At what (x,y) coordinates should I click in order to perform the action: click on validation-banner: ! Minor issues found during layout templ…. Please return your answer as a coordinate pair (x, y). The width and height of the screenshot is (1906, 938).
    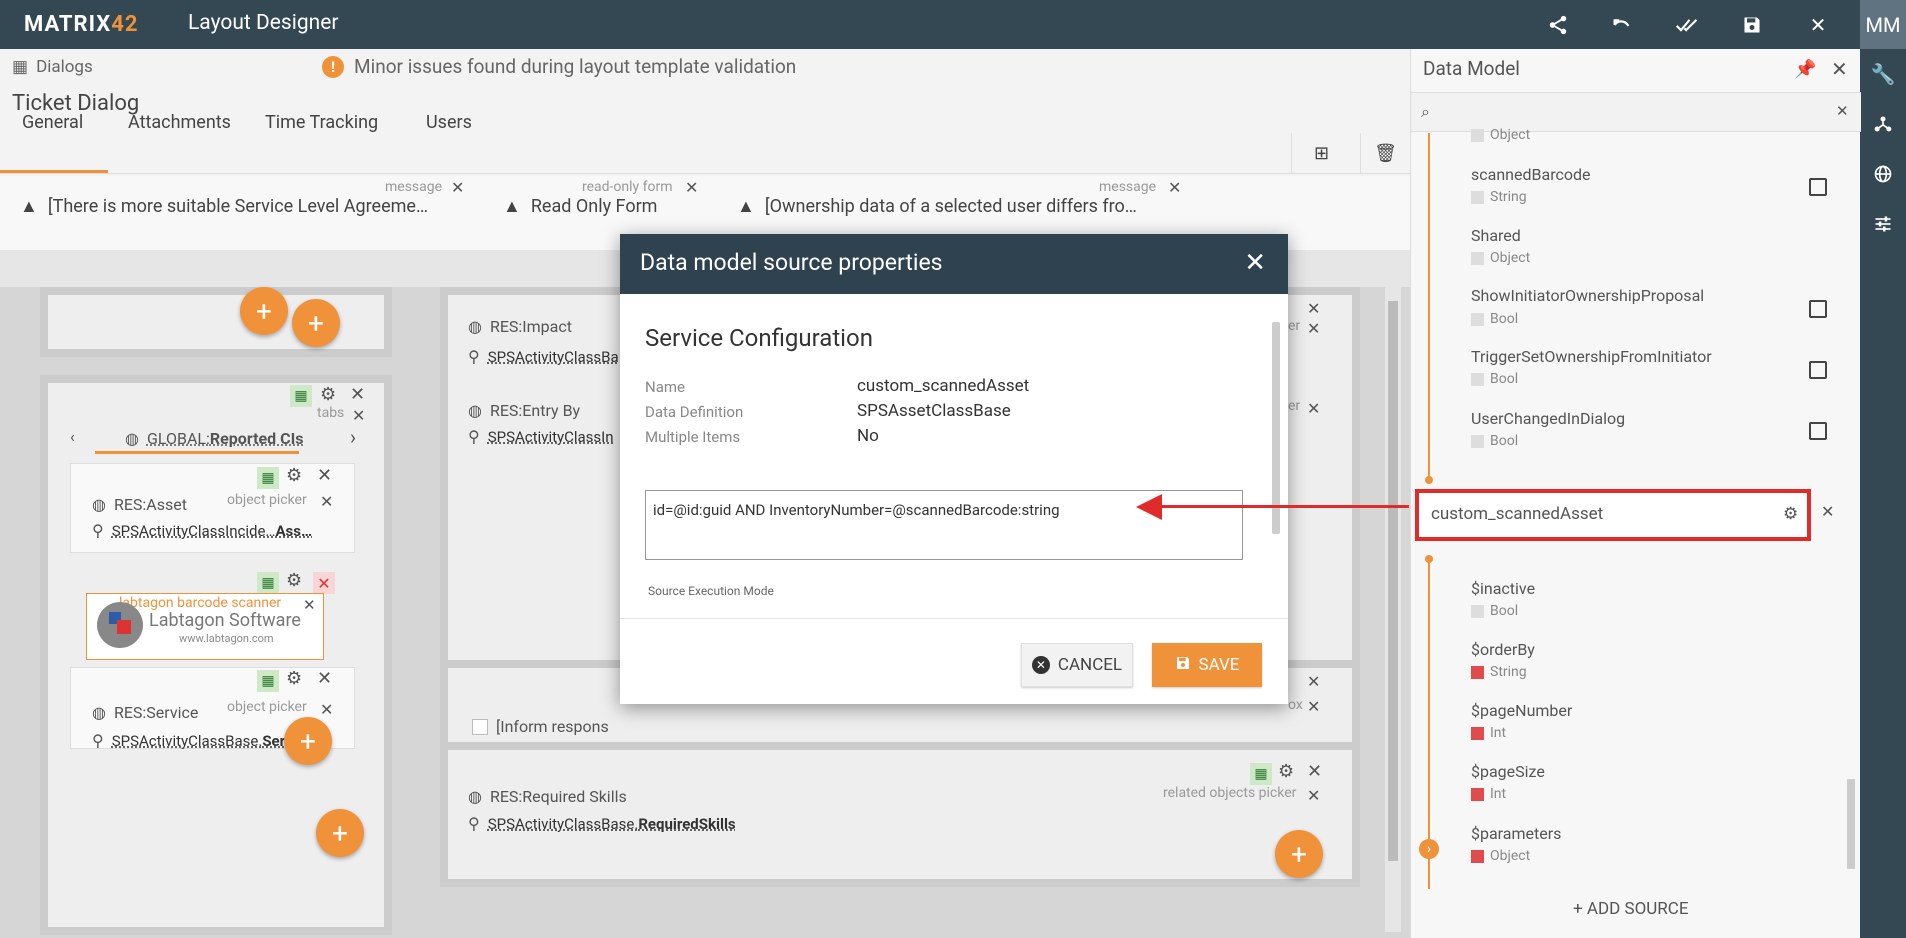
    Looking at the image, I should click on (559, 66).